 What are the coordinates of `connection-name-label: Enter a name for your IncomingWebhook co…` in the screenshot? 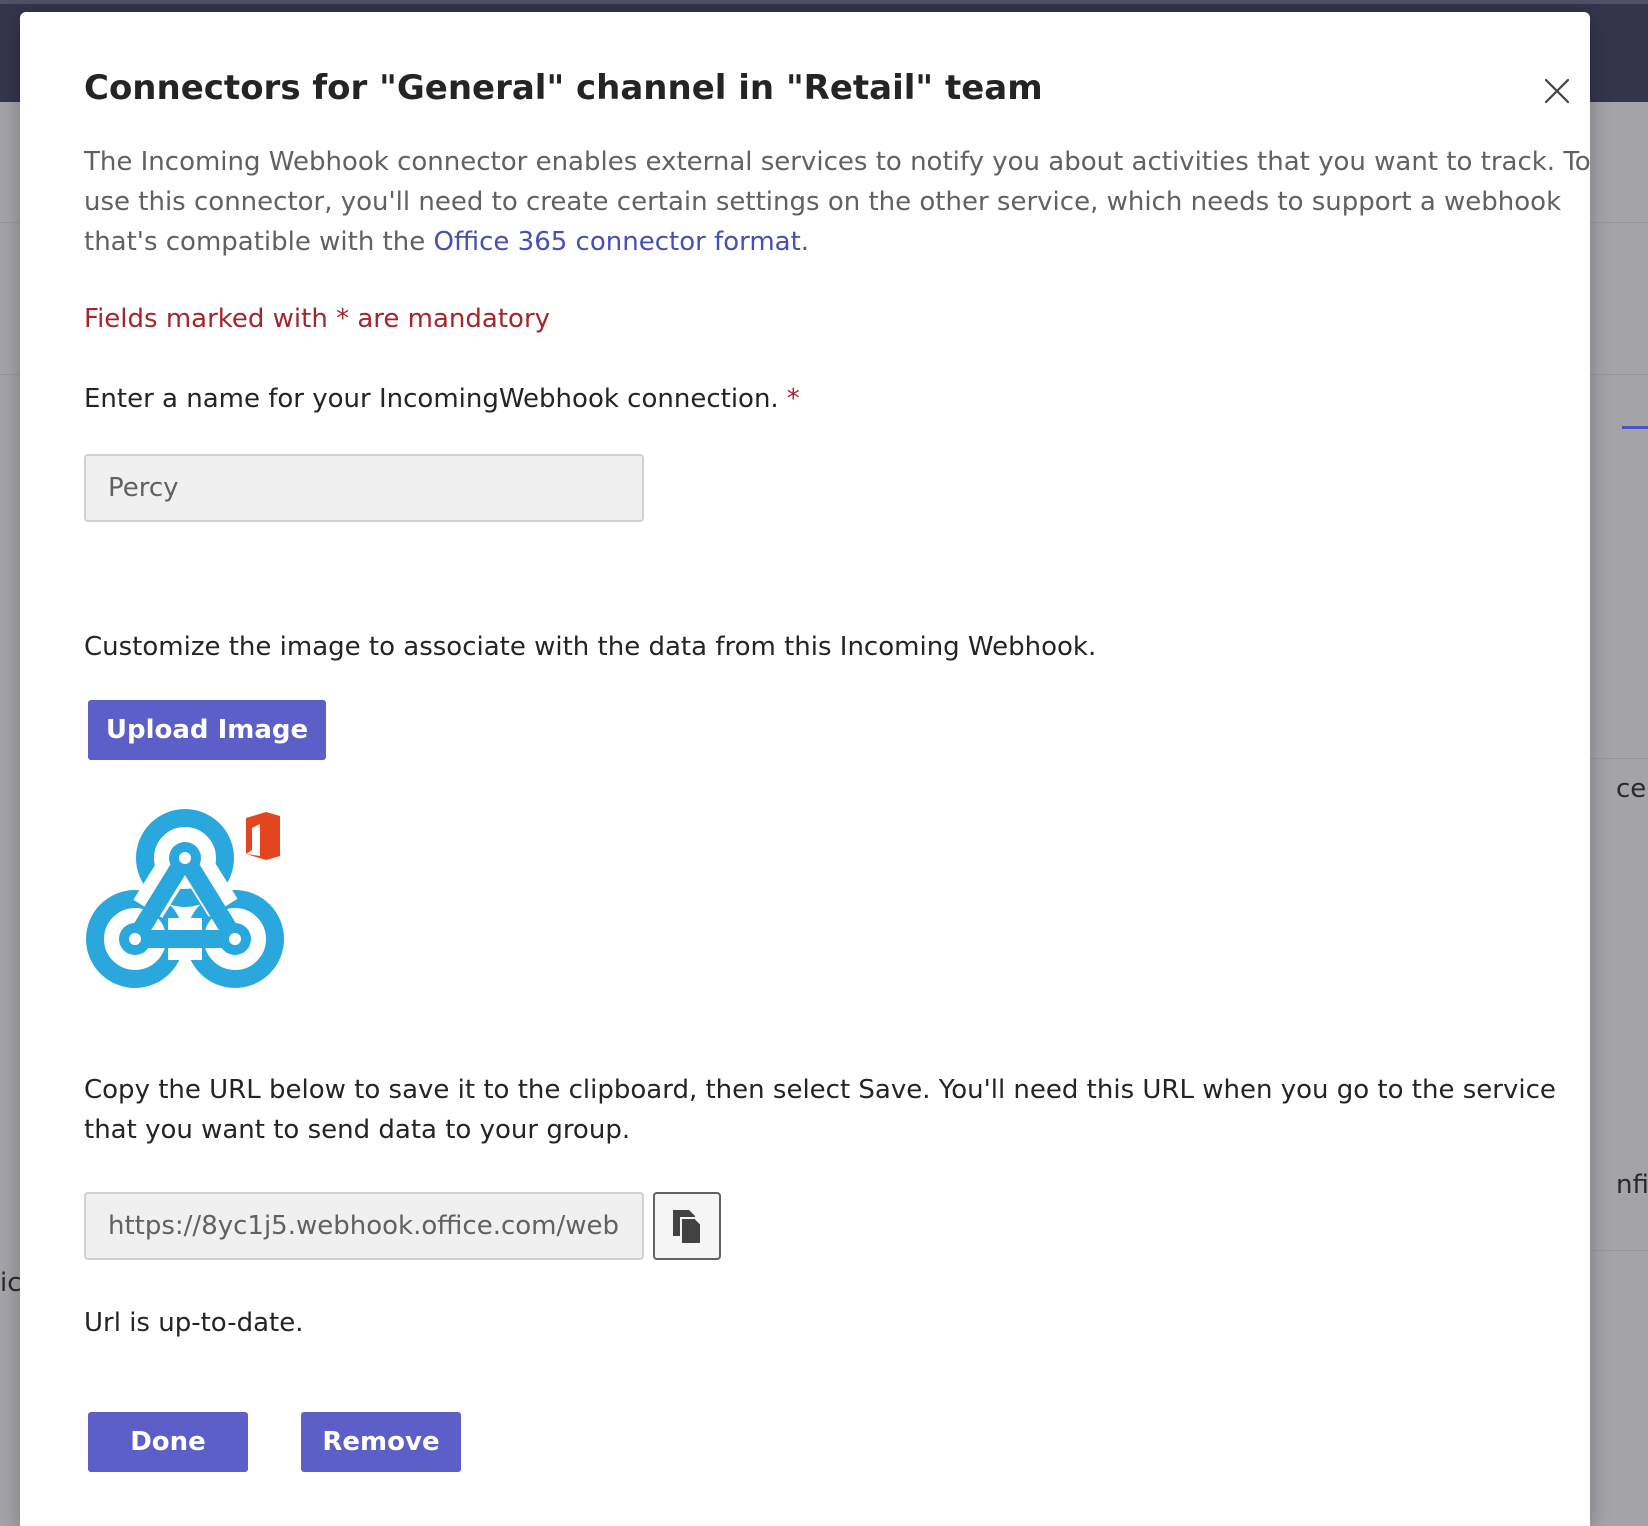 It's located at (442, 399).